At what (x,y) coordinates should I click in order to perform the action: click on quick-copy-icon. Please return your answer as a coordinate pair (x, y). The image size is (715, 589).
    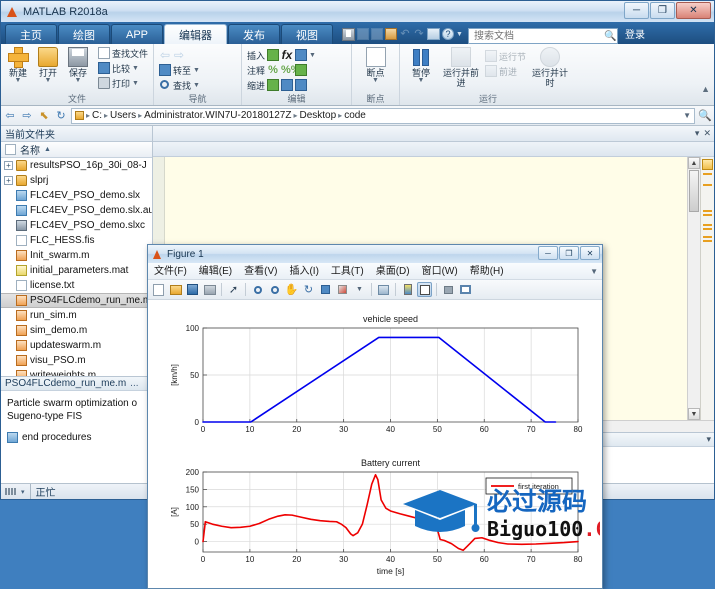
    Looking at the image, I should click on (377, 34).